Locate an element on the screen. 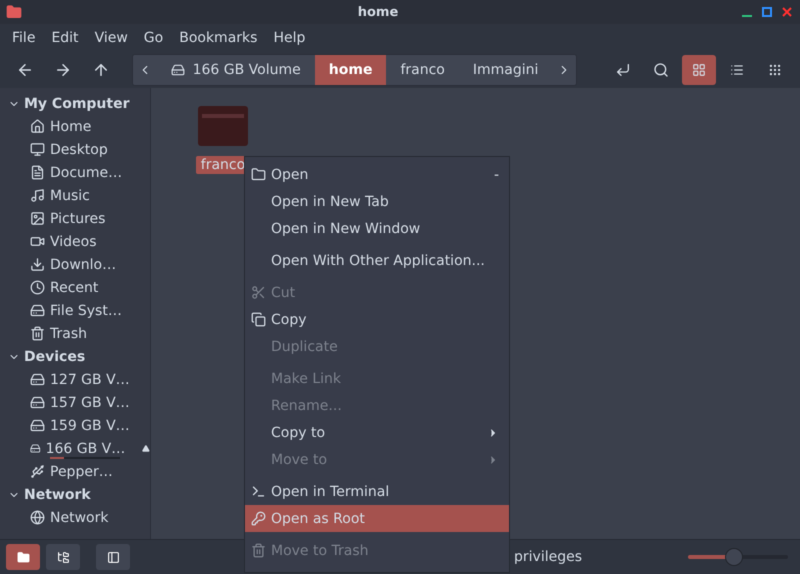 This screenshot has height=574, width=800. icon-view-icon is located at coordinates (699, 70).